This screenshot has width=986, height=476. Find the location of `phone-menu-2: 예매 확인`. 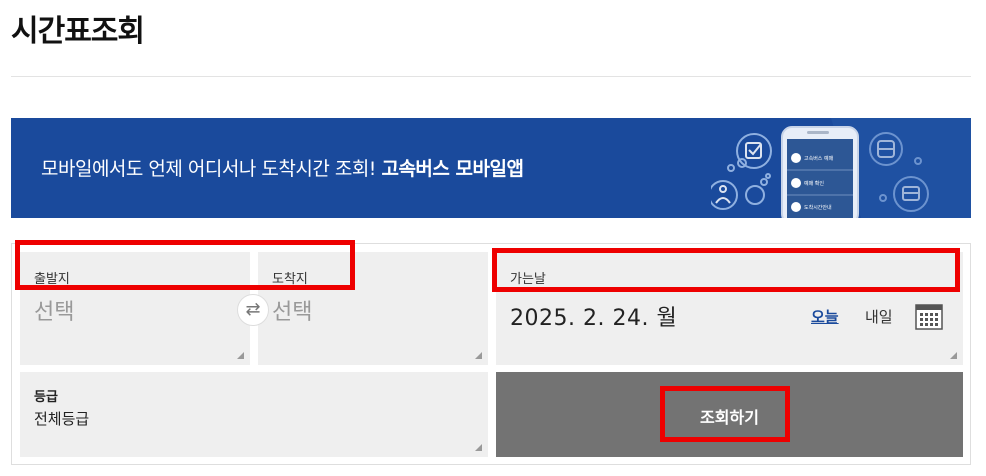

phone-menu-2: 예매 확인 is located at coordinates (814, 183).